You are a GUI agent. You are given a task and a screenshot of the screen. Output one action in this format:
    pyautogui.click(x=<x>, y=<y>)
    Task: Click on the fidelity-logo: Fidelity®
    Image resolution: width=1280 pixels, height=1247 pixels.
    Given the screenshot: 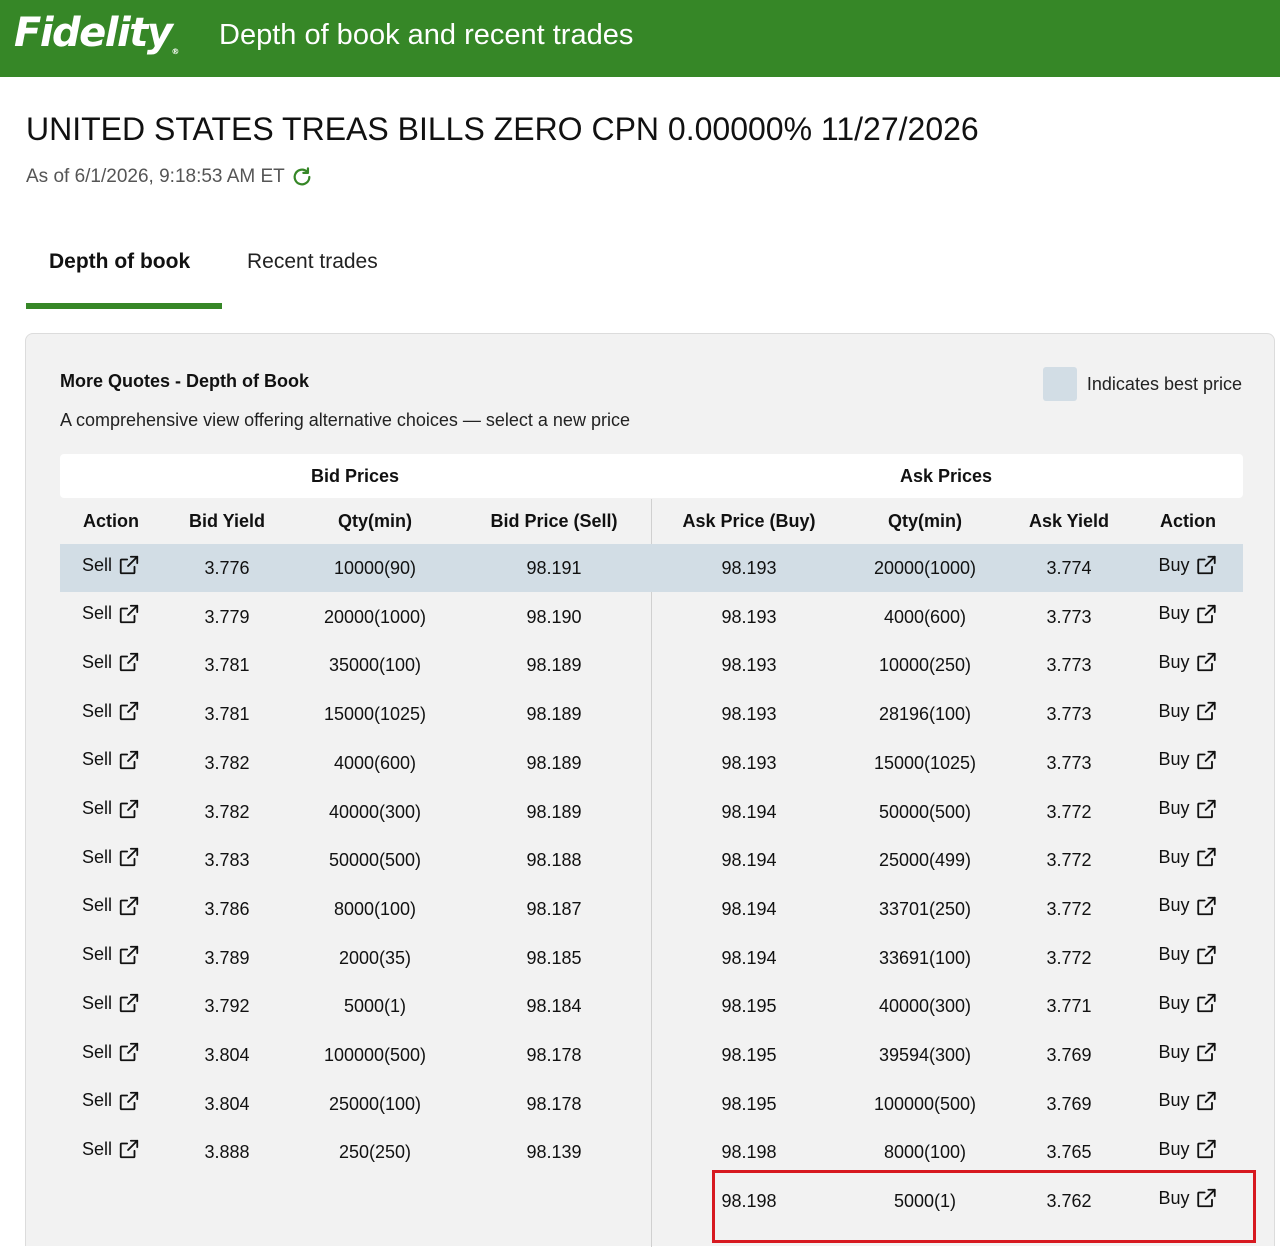 What is the action you would take?
    pyautogui.click(x=96, y=33)
    